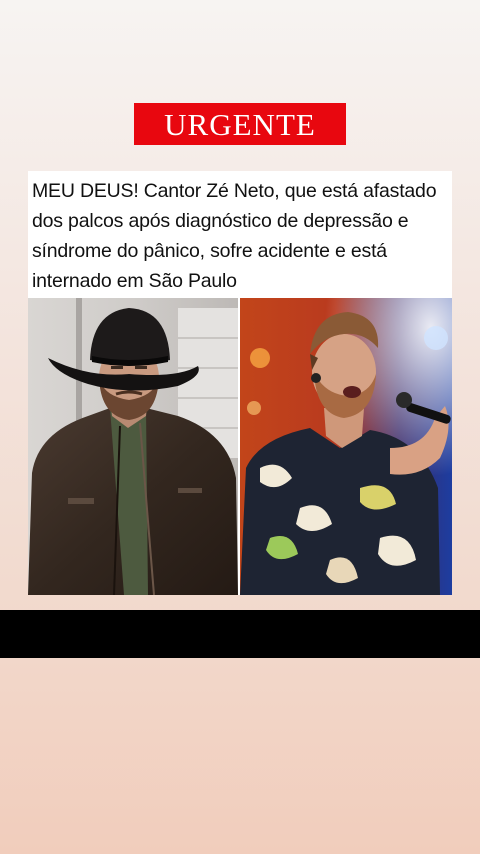 The image size is (480, 854). I want to click on urgent-badge-label: URGENTE, so click(240, 124).